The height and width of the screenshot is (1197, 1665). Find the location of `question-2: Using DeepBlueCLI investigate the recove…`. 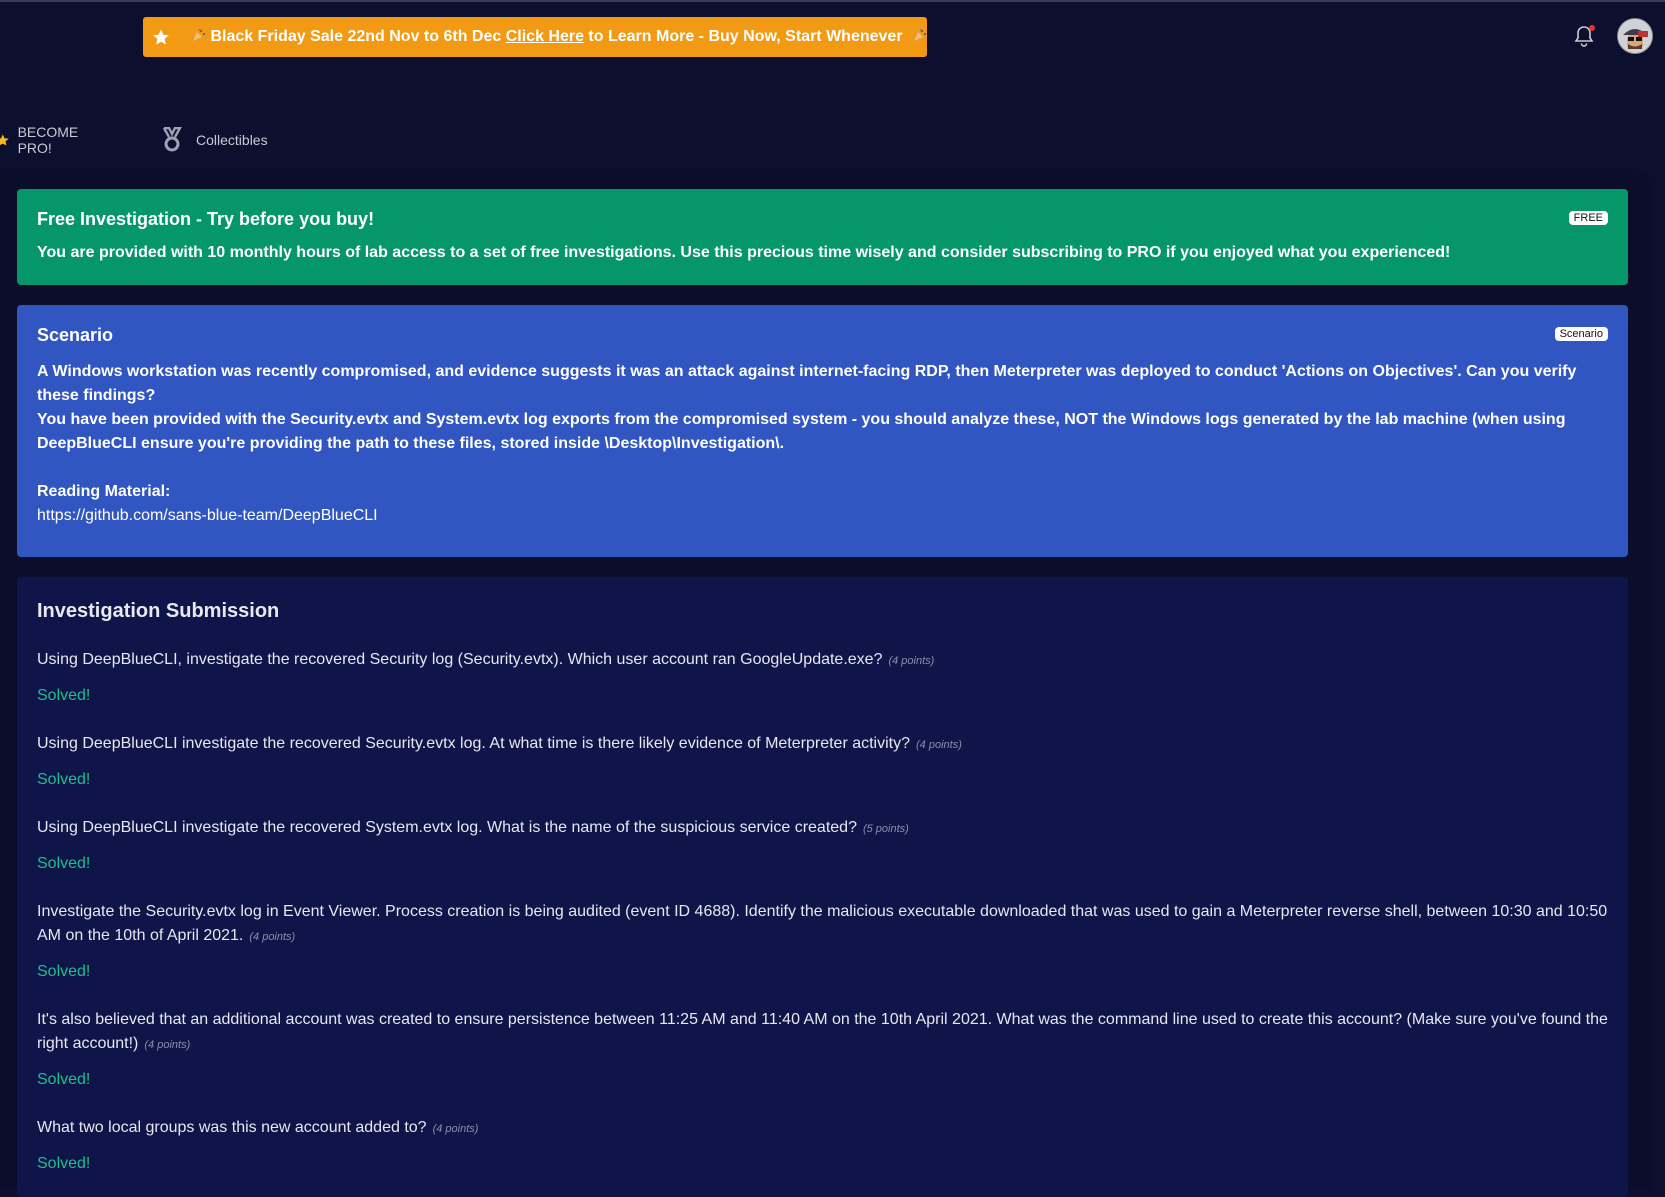

question-2: Using DeepBlueCLI investigate the recove… is located at coordinates (499, 743).